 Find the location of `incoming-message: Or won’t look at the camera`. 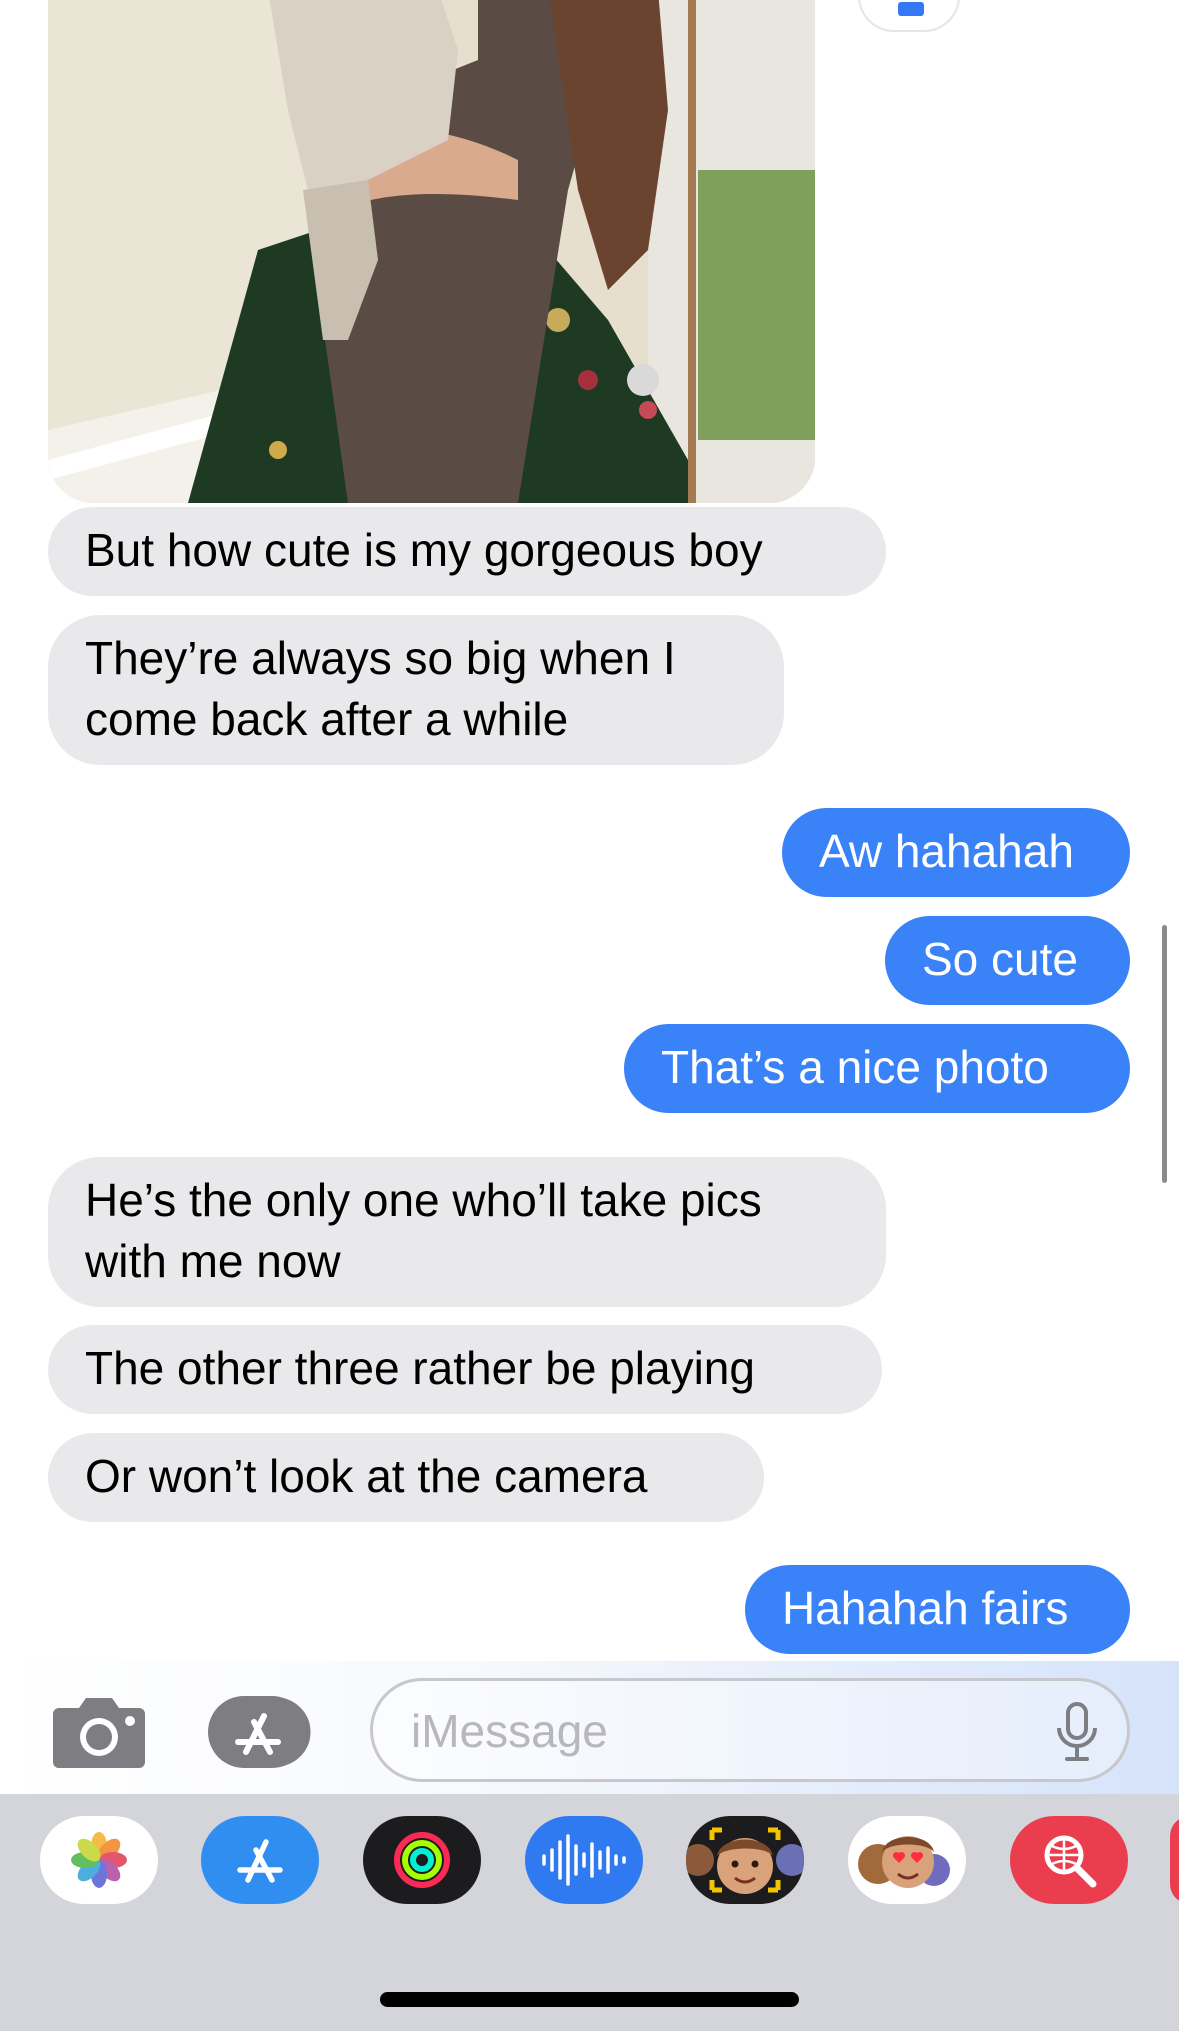

incoming-message: Or won’t look at the camera is located at coordinates (393, 1478).